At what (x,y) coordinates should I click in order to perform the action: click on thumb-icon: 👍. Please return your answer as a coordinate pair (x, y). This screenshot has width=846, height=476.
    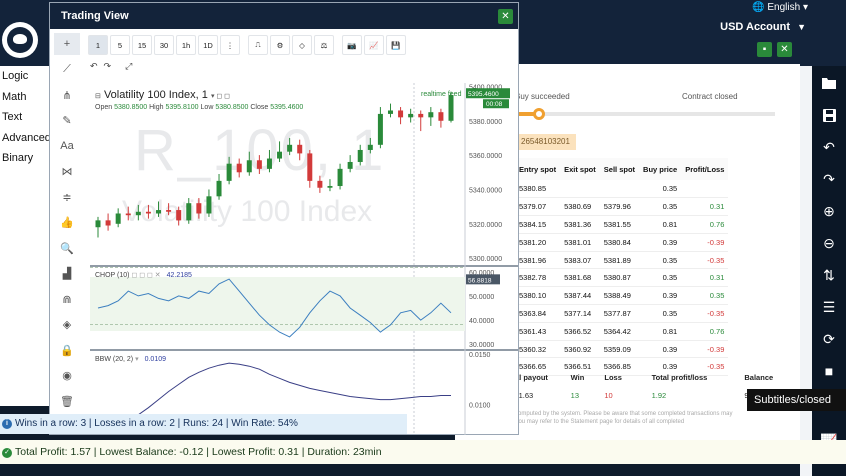
    Looking at the image, I should click on (67, 223).